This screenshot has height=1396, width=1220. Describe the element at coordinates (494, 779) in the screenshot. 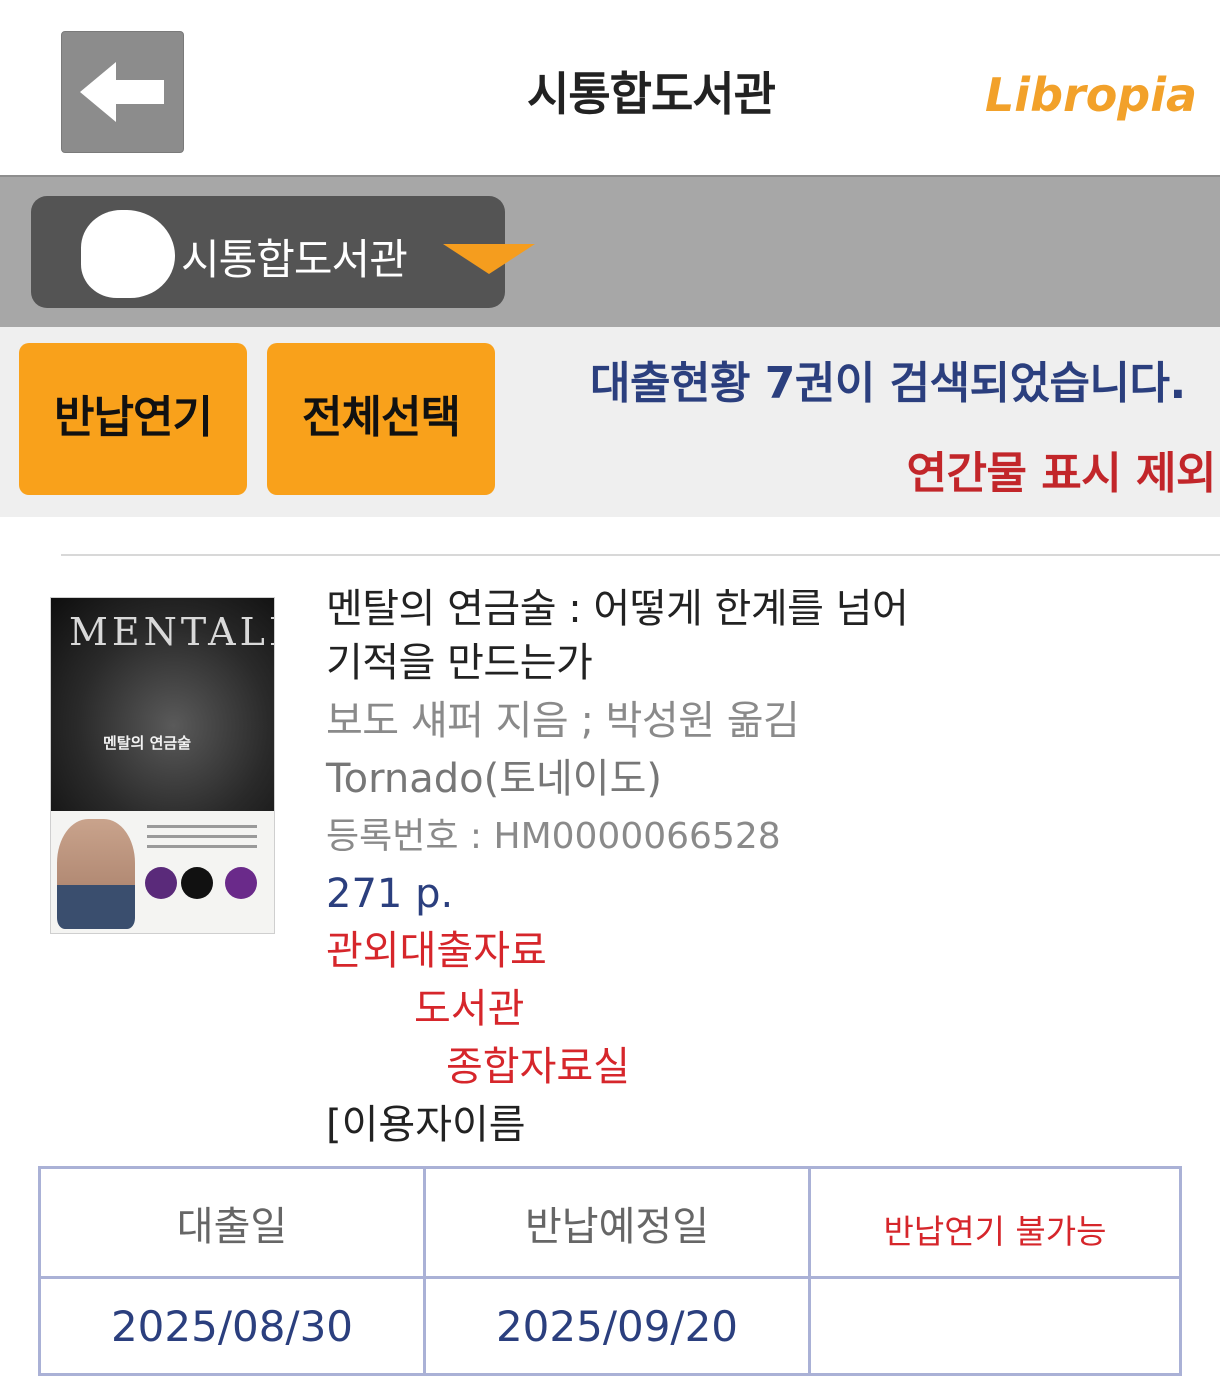

I see `book-publisher: Tornado(토네이도)` at that location.